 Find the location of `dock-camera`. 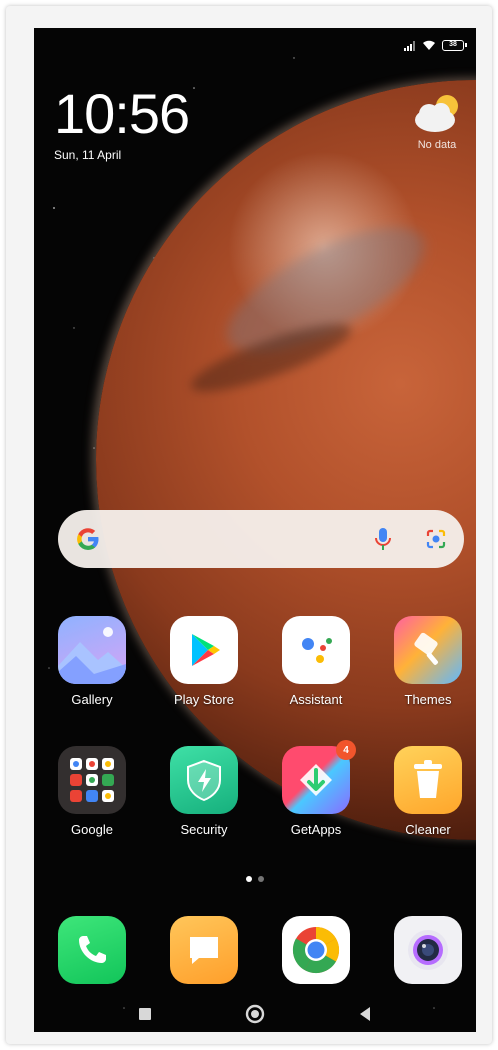

dock-camera is located at coordinates (428, 950).